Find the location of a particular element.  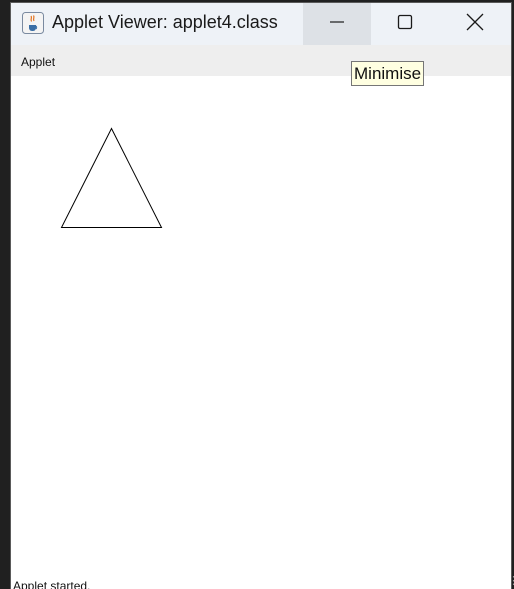

close-icon is located at coordinates (475, 24).